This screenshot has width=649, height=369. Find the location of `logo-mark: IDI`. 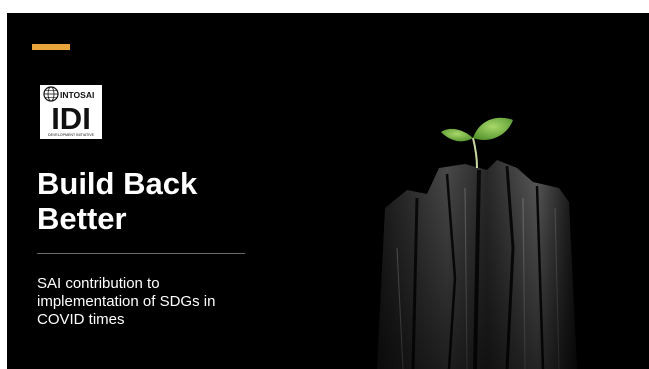

logo-mark: IDI is located at coordinates (71, 118).